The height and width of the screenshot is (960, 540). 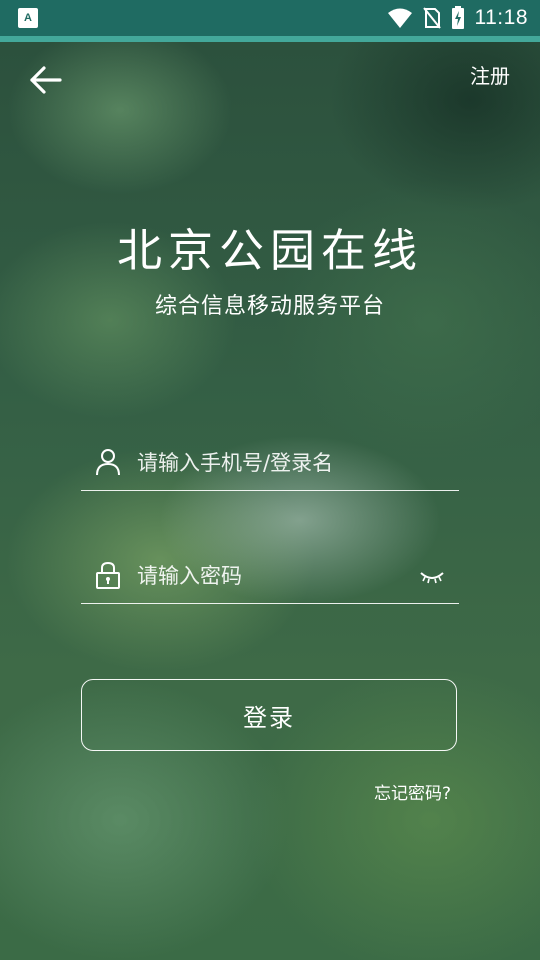 I want to click on eye-closed-icon, so click(x=432, y=577).